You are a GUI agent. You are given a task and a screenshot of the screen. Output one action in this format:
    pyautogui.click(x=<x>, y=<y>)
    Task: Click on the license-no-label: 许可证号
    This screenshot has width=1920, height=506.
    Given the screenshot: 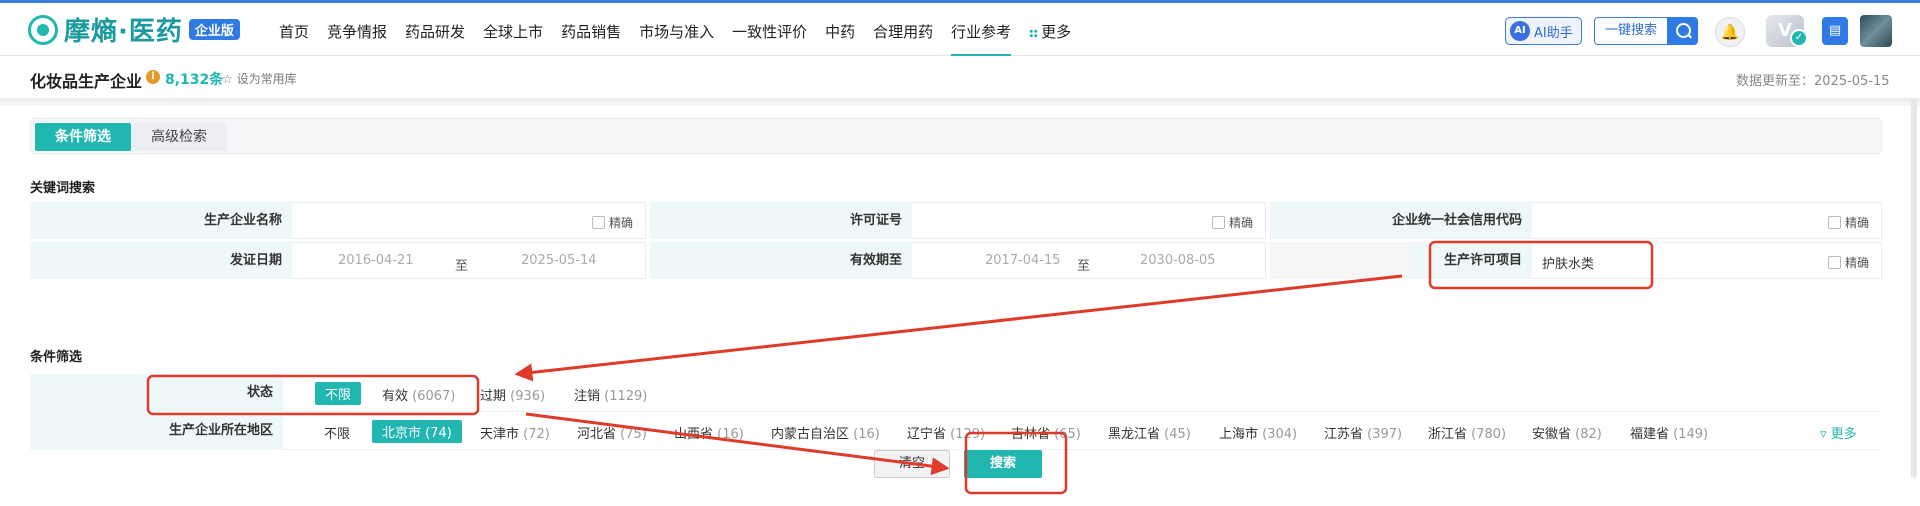 What is the action you would take?
    pyautogui.click(x=781, y=220)
    